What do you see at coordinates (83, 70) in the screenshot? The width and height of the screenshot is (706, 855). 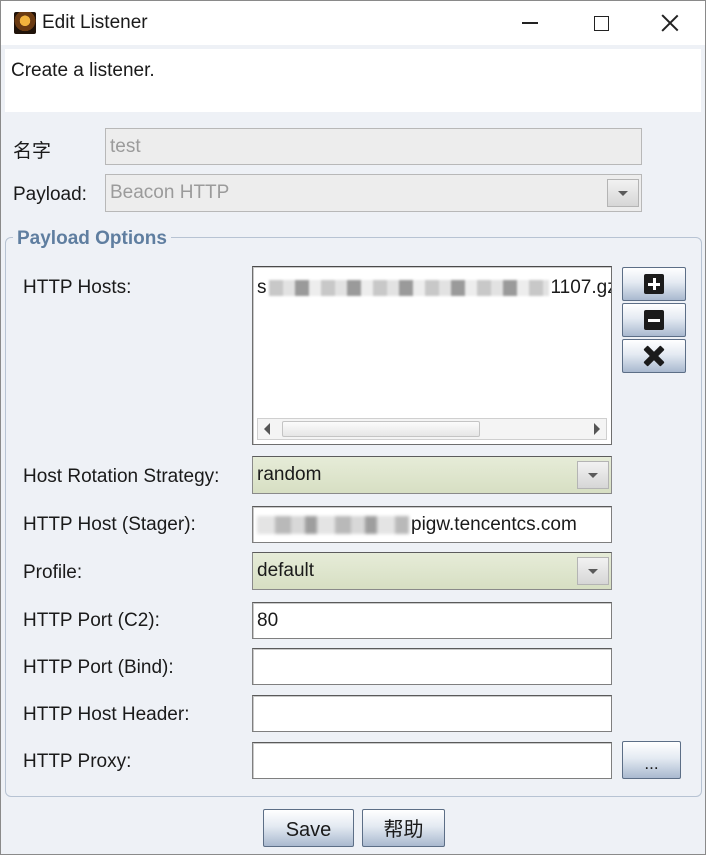 I see `description-text: Create a listener.` at bounding box center [83, 70].